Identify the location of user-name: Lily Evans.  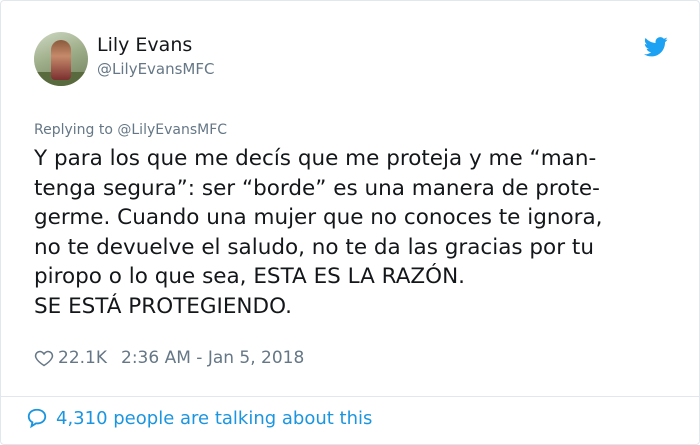
(144, 45).